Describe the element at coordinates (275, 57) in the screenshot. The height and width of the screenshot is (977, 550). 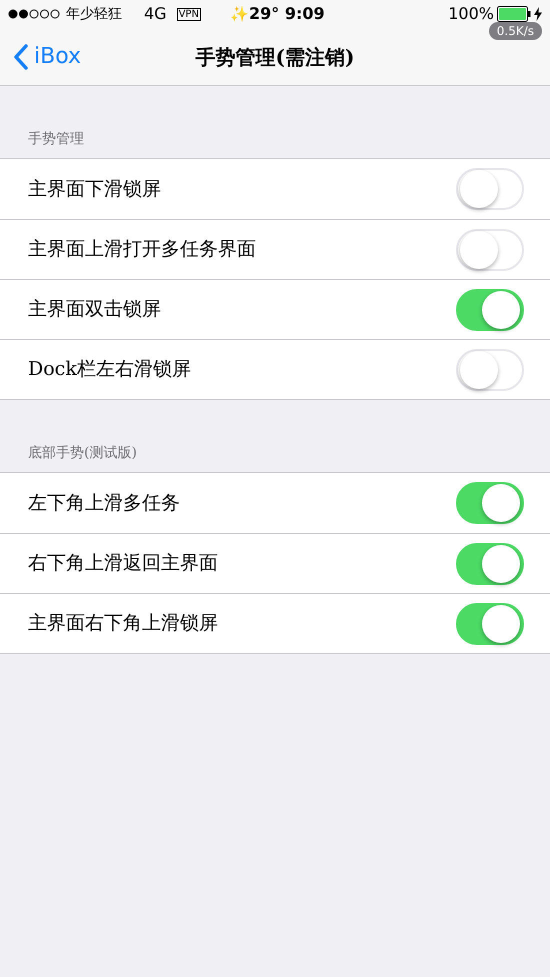
I see `page-title: 手势管理(需注销)` at that location.